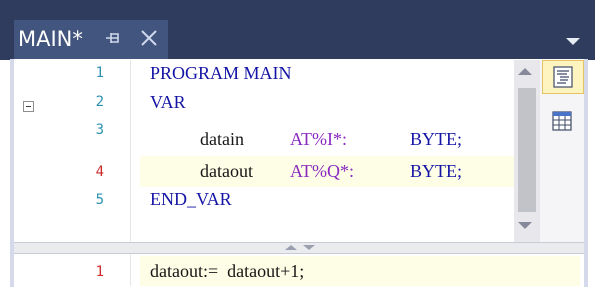  What do you see at coordinates (149, 38) in the screenshot?
I see `close-icon` at bounding box center [149, 38].